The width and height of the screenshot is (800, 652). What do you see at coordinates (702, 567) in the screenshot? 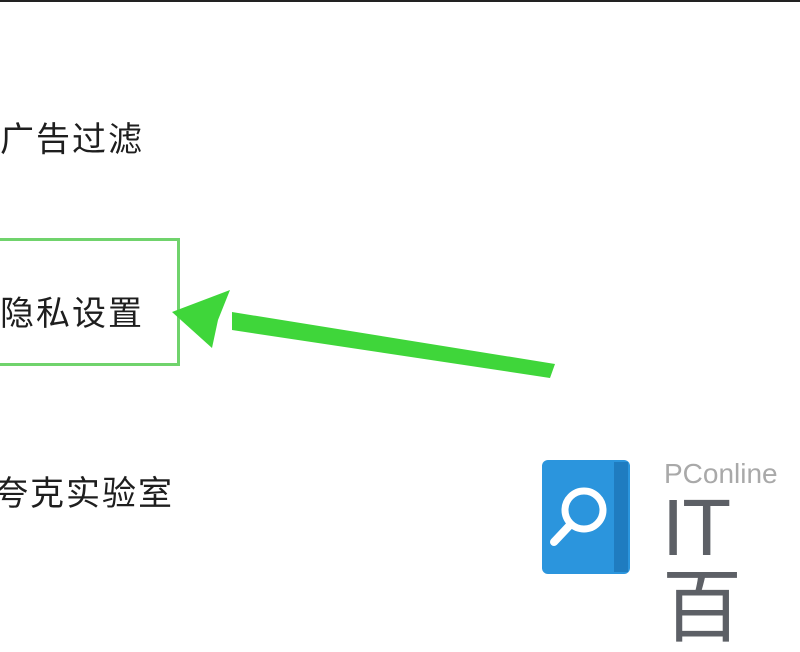
I see `brand-large-text: IT百` at bounding box center [702, 567].